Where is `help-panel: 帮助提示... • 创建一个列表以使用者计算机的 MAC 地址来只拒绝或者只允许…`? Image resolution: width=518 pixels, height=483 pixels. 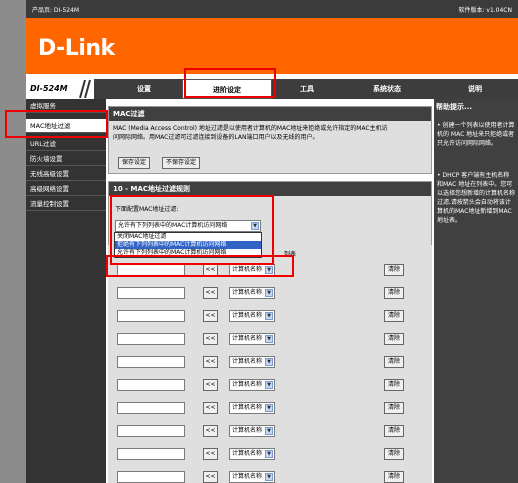 help-panel: 帮助提示... • 创建一个列表以使用者计算机的 MAC 地址来只拒绝或者只允许… is located at coordinates (476, 291).